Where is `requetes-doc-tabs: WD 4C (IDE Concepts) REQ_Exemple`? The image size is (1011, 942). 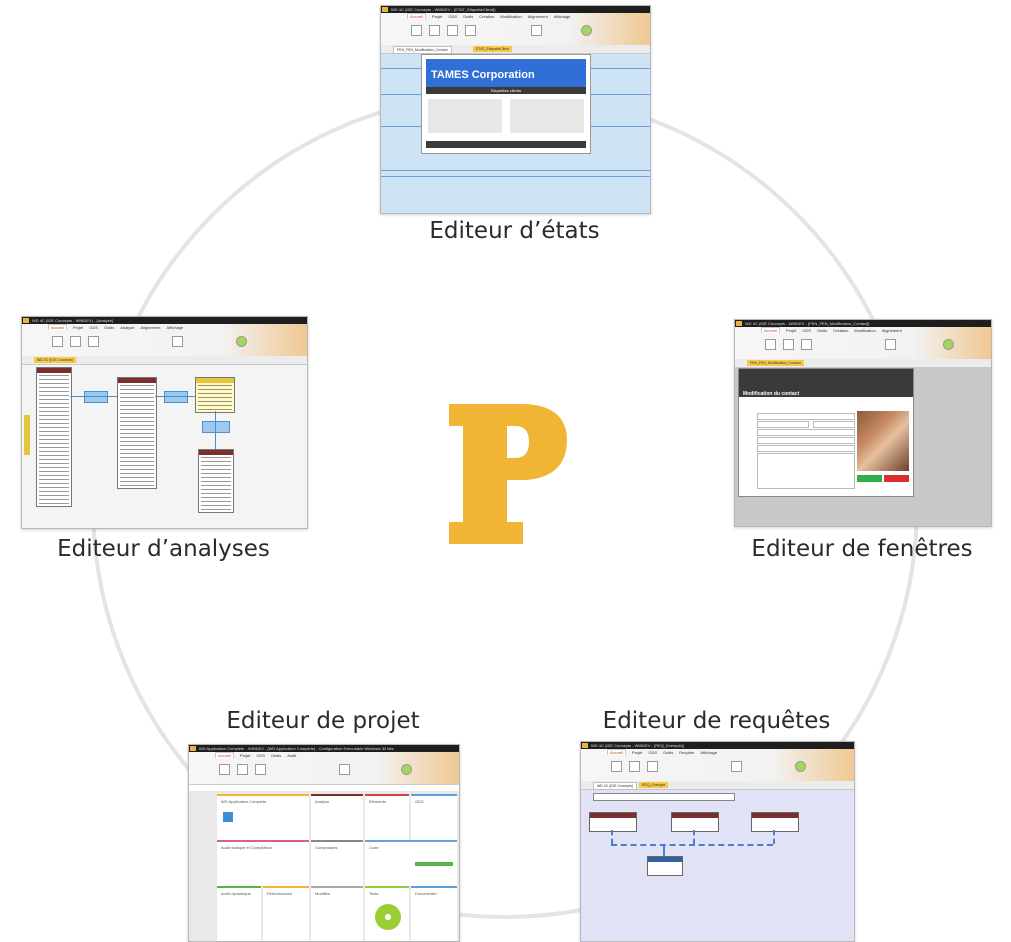
requetes-doc-tabs: WD 4C (IDE Concepts) REQ_Exemple is located at coordinates (717, 785).